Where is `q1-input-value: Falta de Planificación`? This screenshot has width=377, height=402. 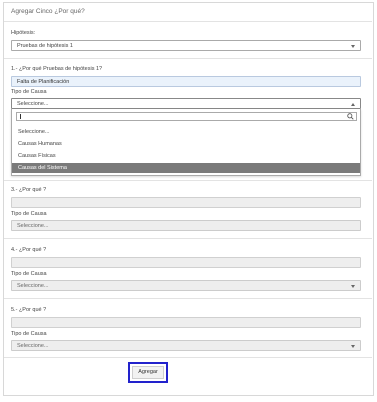 q1-input-value: Falta de Planificación is located at coordinates (43, 82).